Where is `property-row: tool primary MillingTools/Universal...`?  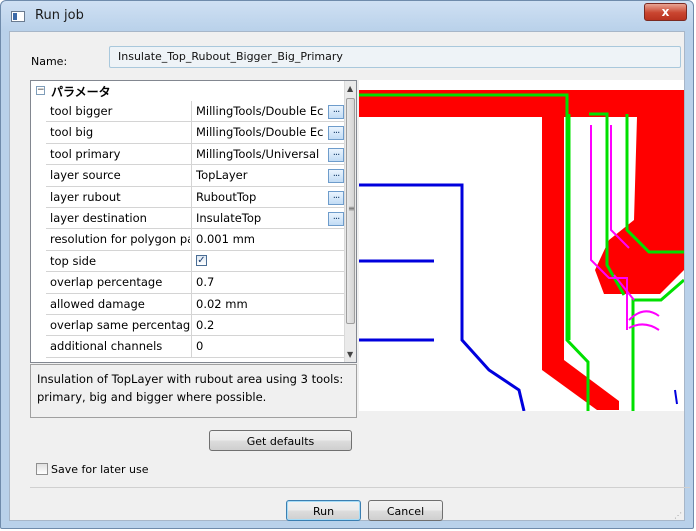
property-row: tool primary MillingTools/Universal... is located at coordinates (195, 154).